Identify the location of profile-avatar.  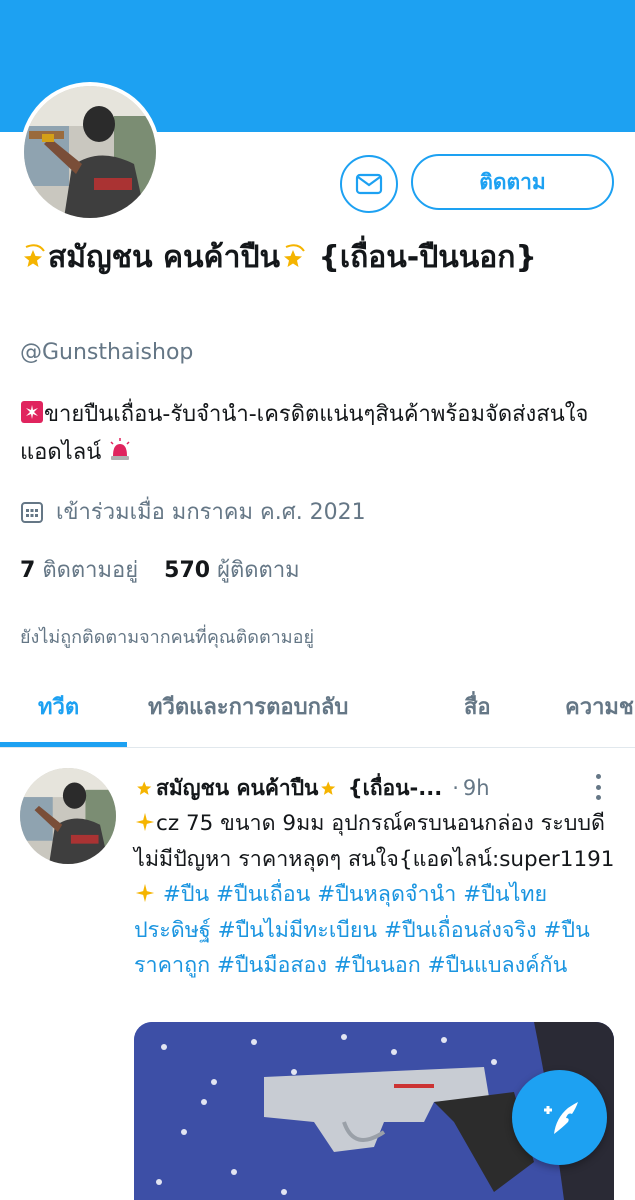
(90, 152).